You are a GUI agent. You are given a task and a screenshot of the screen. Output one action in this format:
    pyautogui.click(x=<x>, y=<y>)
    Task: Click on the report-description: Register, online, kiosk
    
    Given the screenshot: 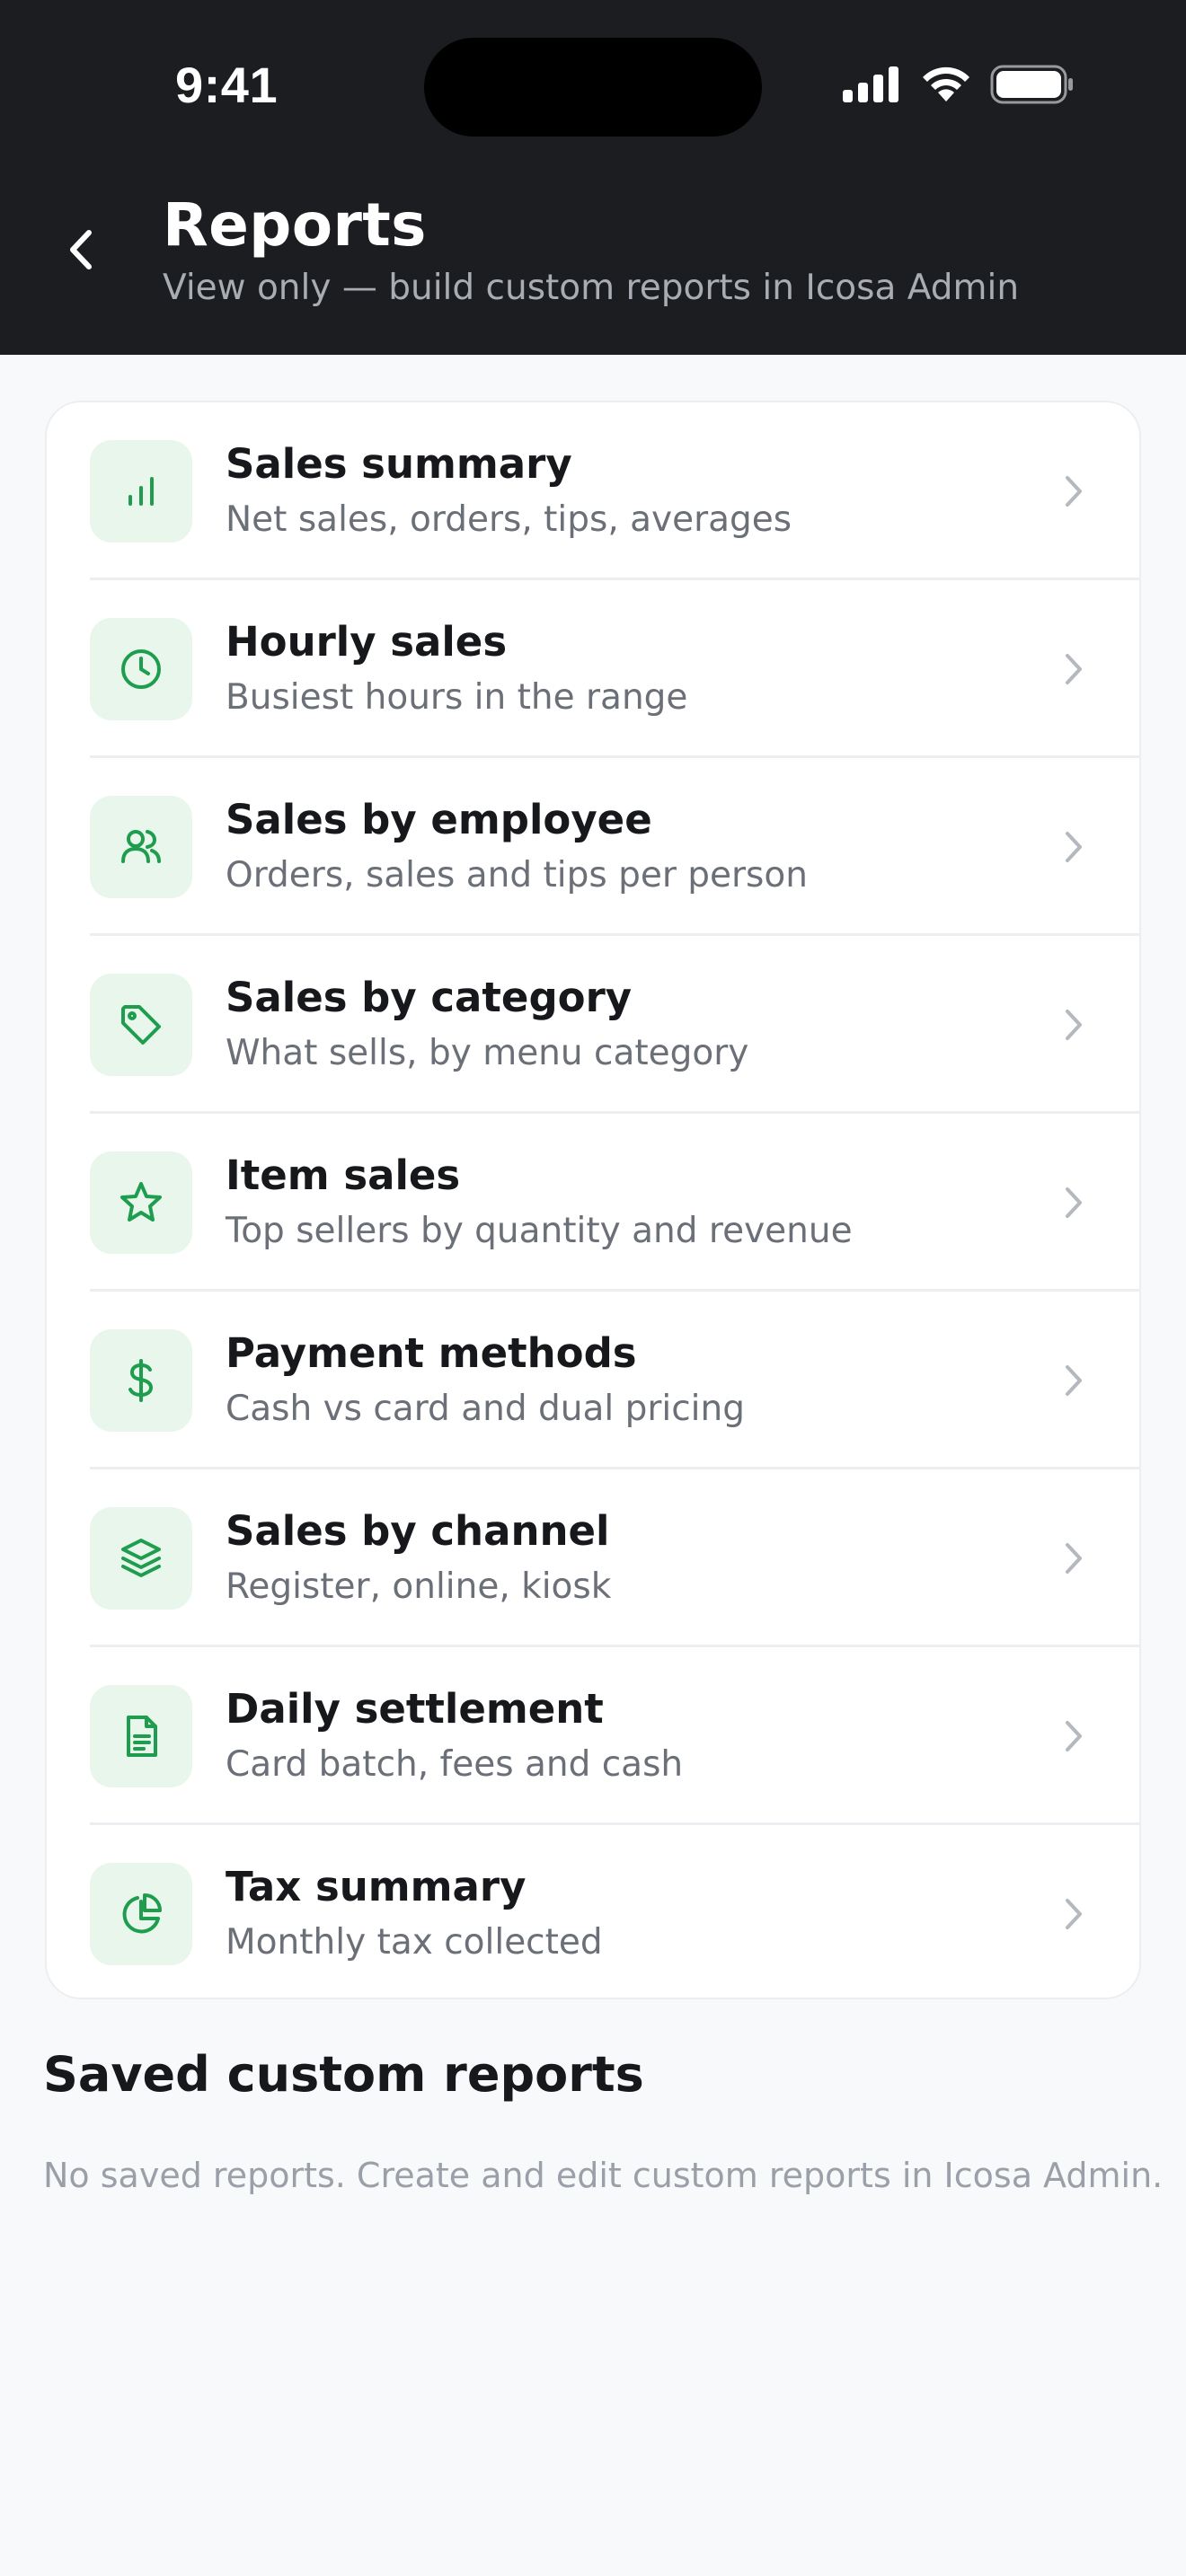 What is the action you would take?
    pyautogui.click(x=419, y=1586)
    